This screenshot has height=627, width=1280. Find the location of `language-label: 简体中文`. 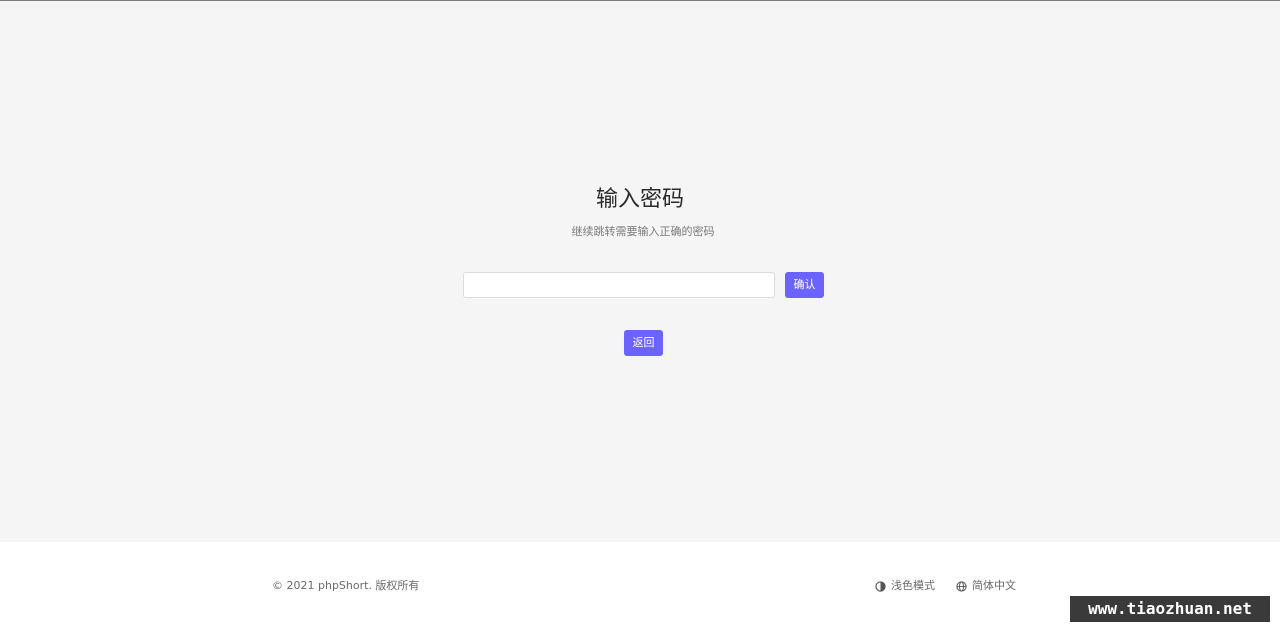

language-label: 简体中文 is located at coordinates (994, 585).